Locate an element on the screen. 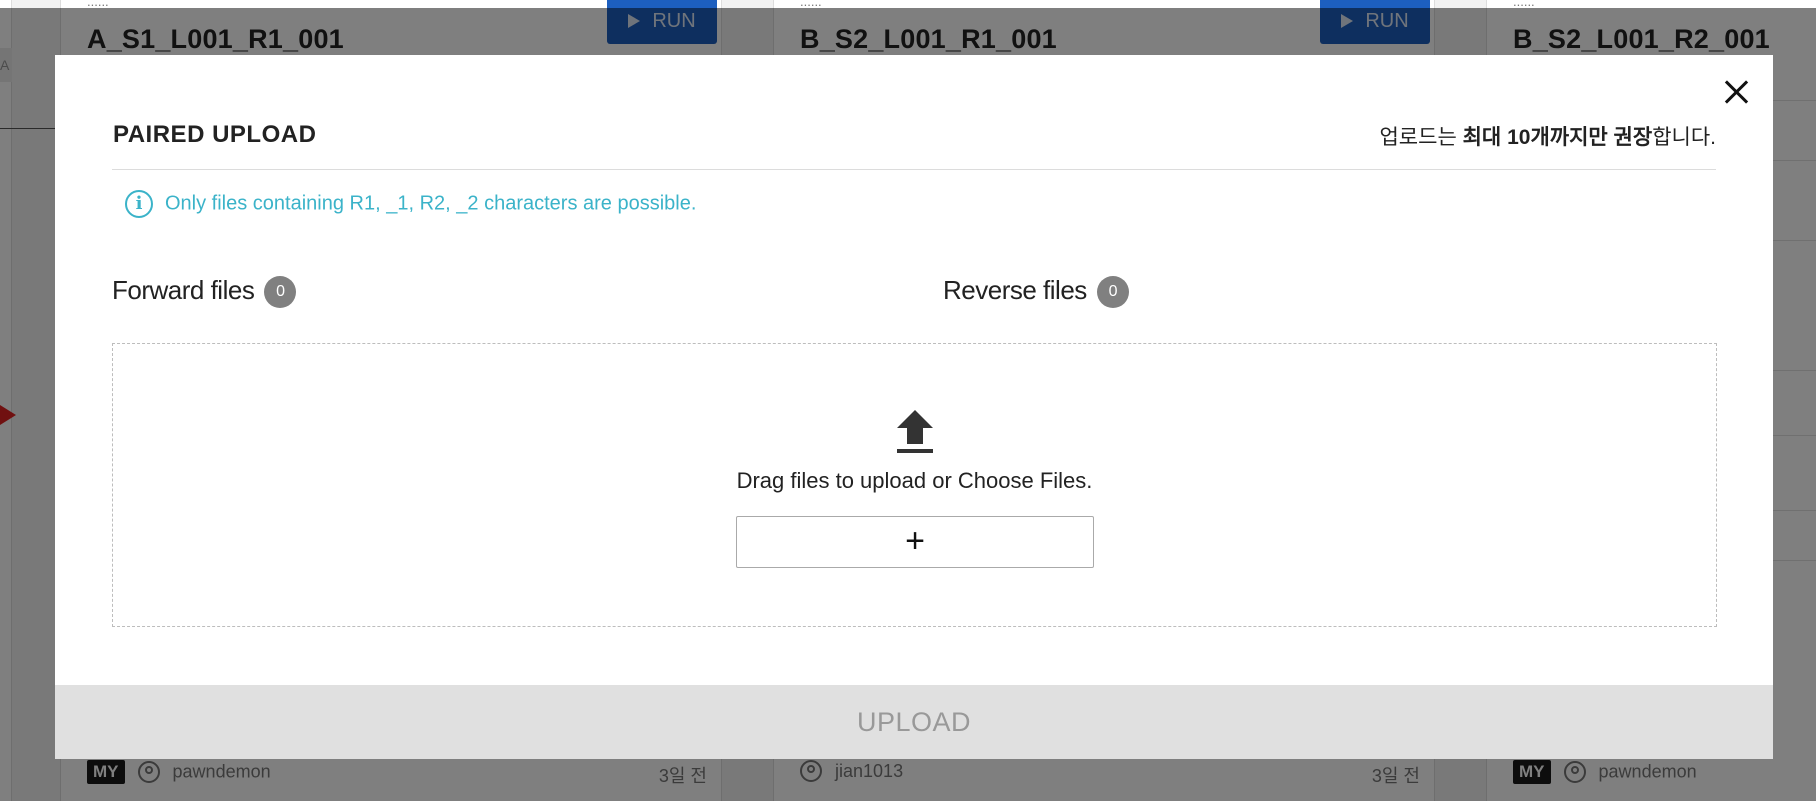 Image resolution: width=1816 pixels, height=801 pixels. upload-icon is located at coordinates (915, 433).